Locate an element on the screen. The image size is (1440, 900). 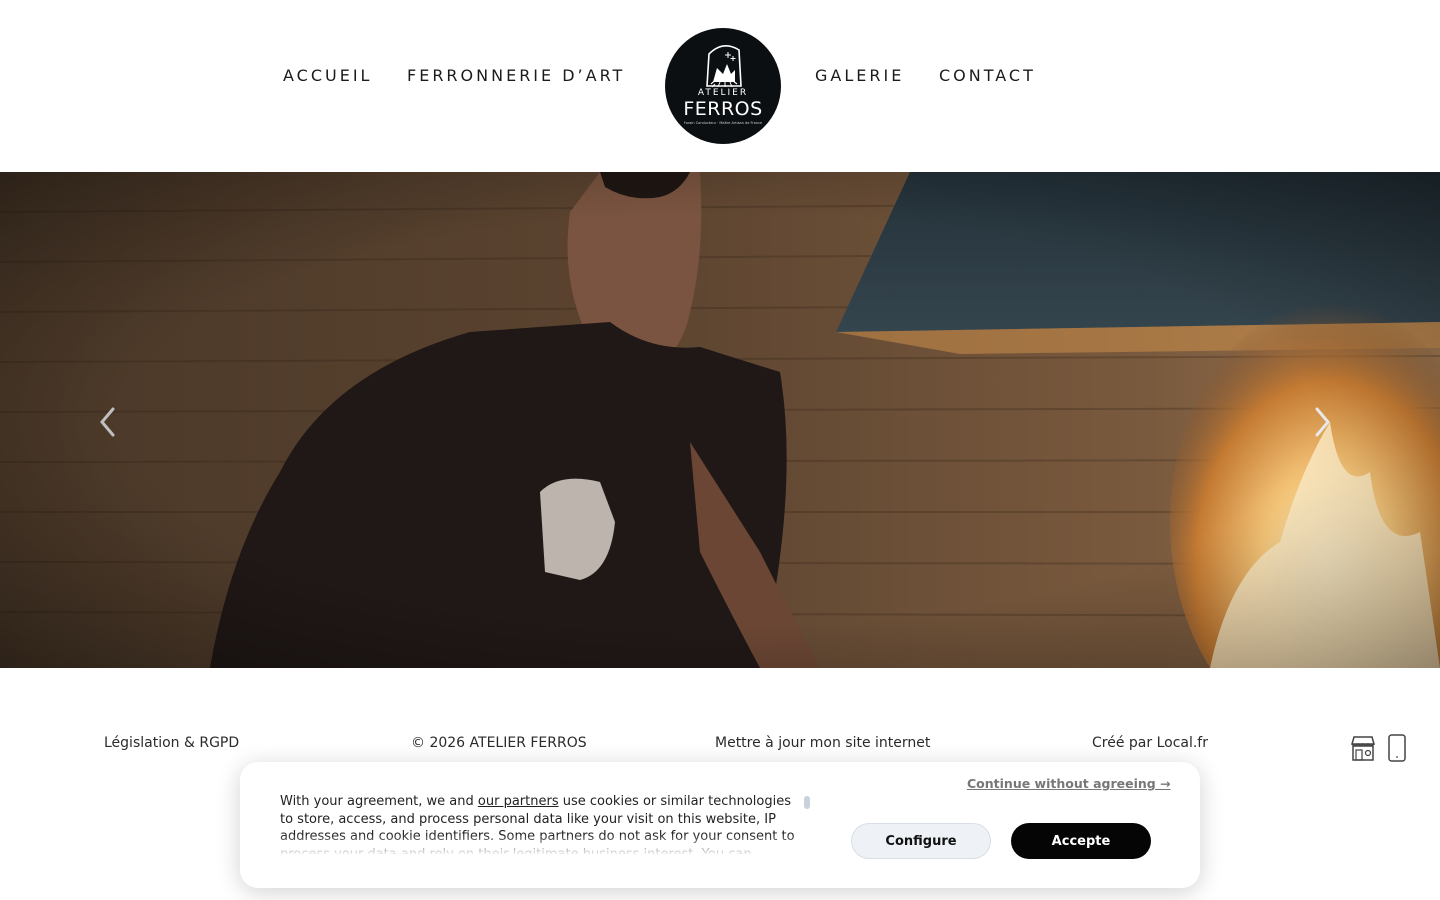
accept-button: Accepte is located at coordinates (1081, 841).